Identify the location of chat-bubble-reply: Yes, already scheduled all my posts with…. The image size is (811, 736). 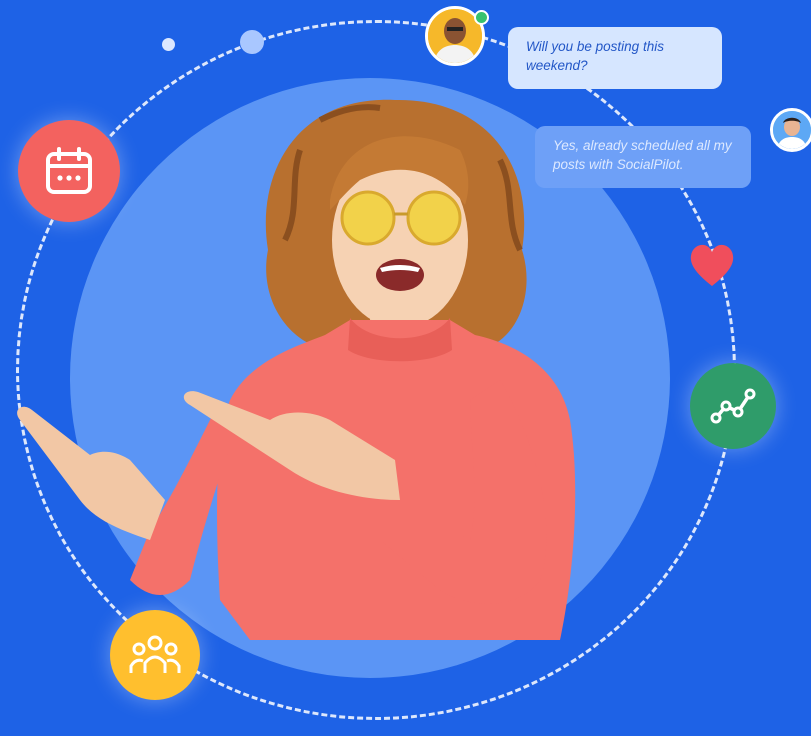
(643, 157).